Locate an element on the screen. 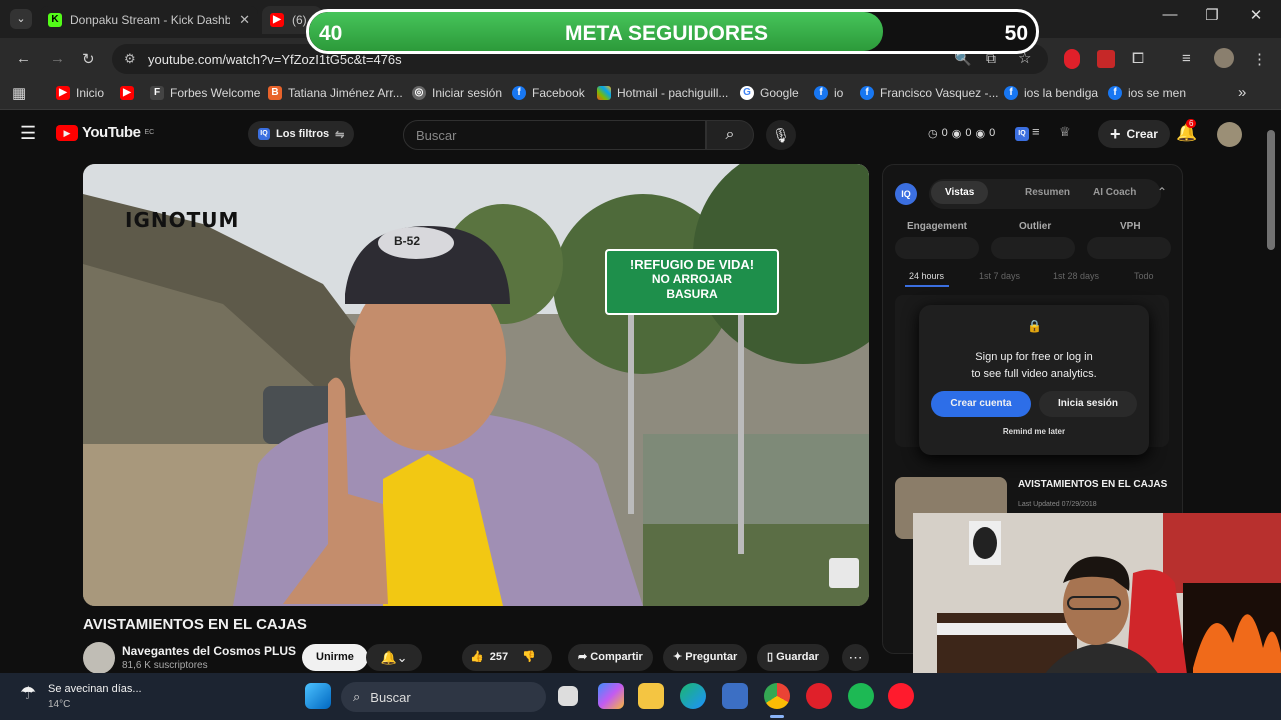  spotify-icon is located at coordinates (861, 696).